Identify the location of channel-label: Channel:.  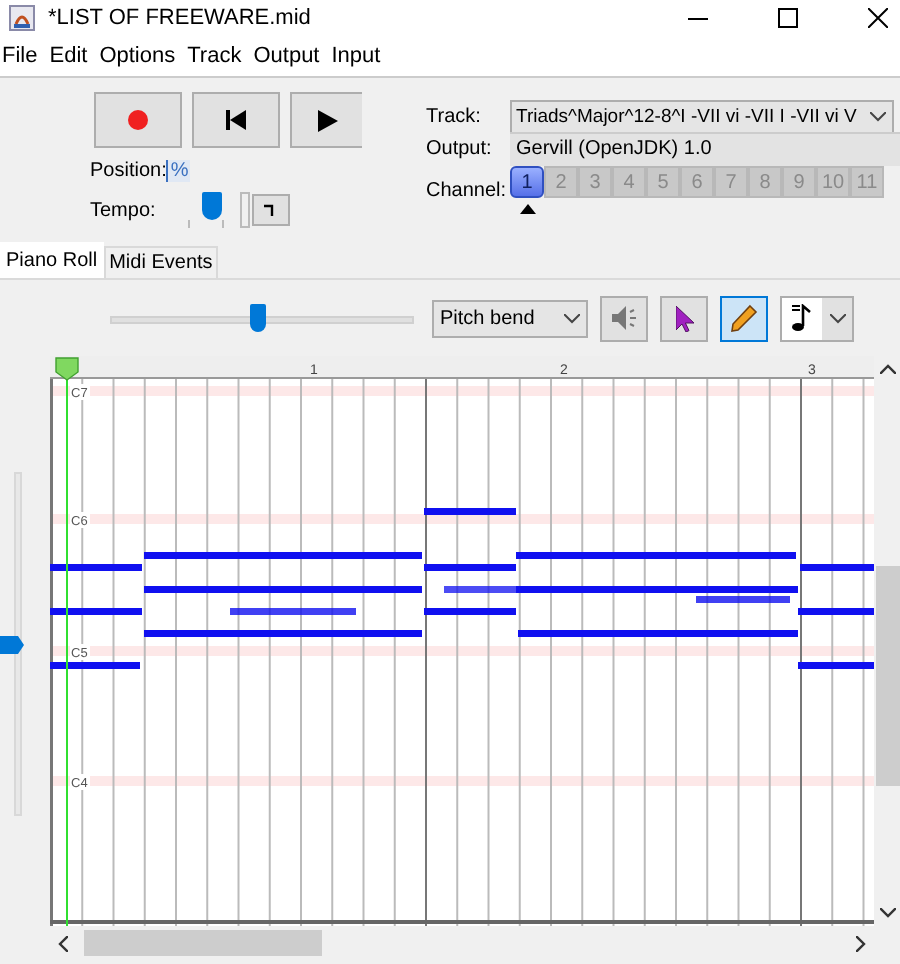
(467, 191).